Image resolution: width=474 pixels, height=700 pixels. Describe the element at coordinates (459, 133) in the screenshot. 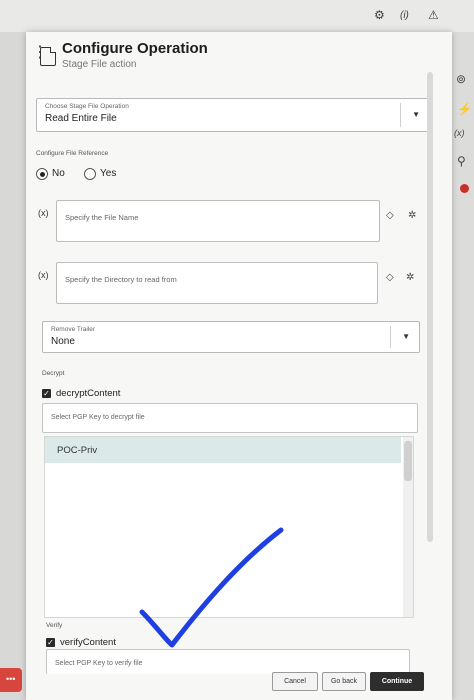

I see `variable-icon: (x)` at that location.